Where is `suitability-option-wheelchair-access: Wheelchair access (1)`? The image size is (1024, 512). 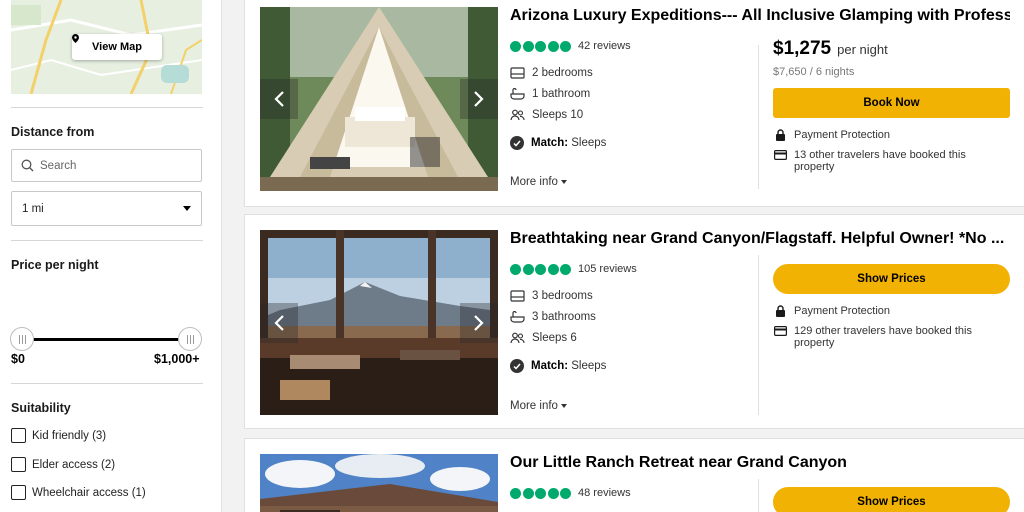
suitability-option-wheelchair-access: Wheelchair access (1) is located at coordinates (78, 492).